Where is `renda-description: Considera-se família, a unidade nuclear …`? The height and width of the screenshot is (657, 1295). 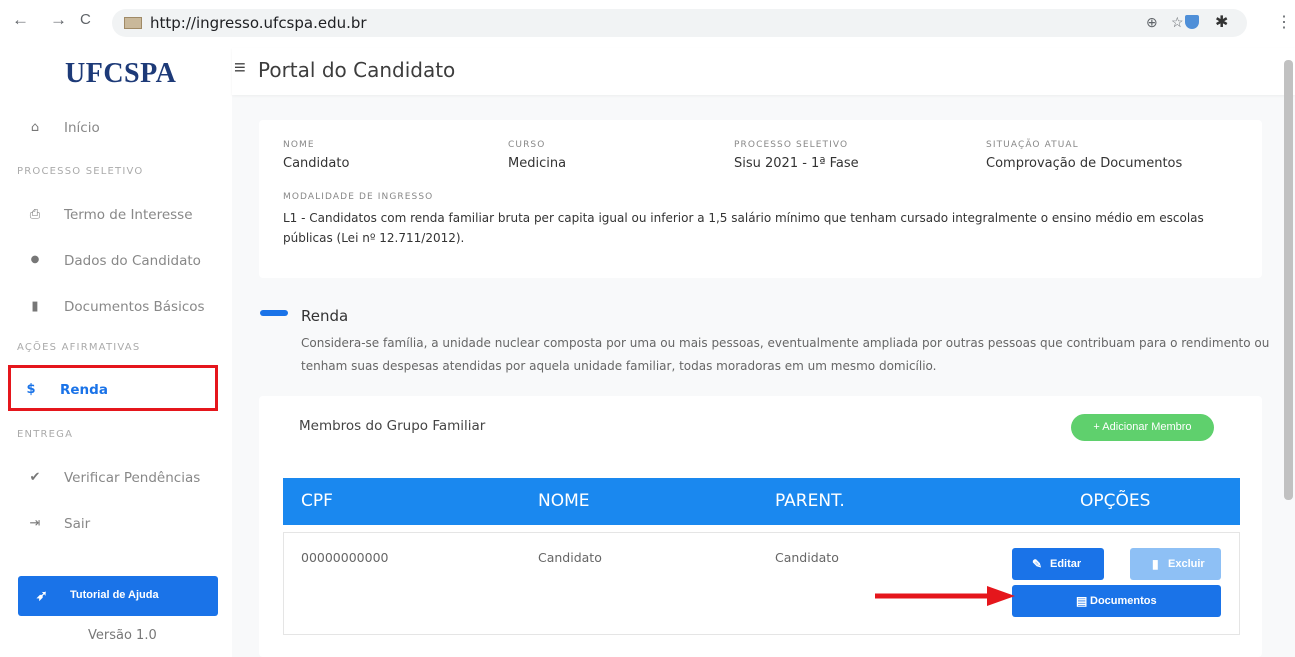
renda-description: Considera-se família, a unidade nuclear … is located at coordinates (785, 354).